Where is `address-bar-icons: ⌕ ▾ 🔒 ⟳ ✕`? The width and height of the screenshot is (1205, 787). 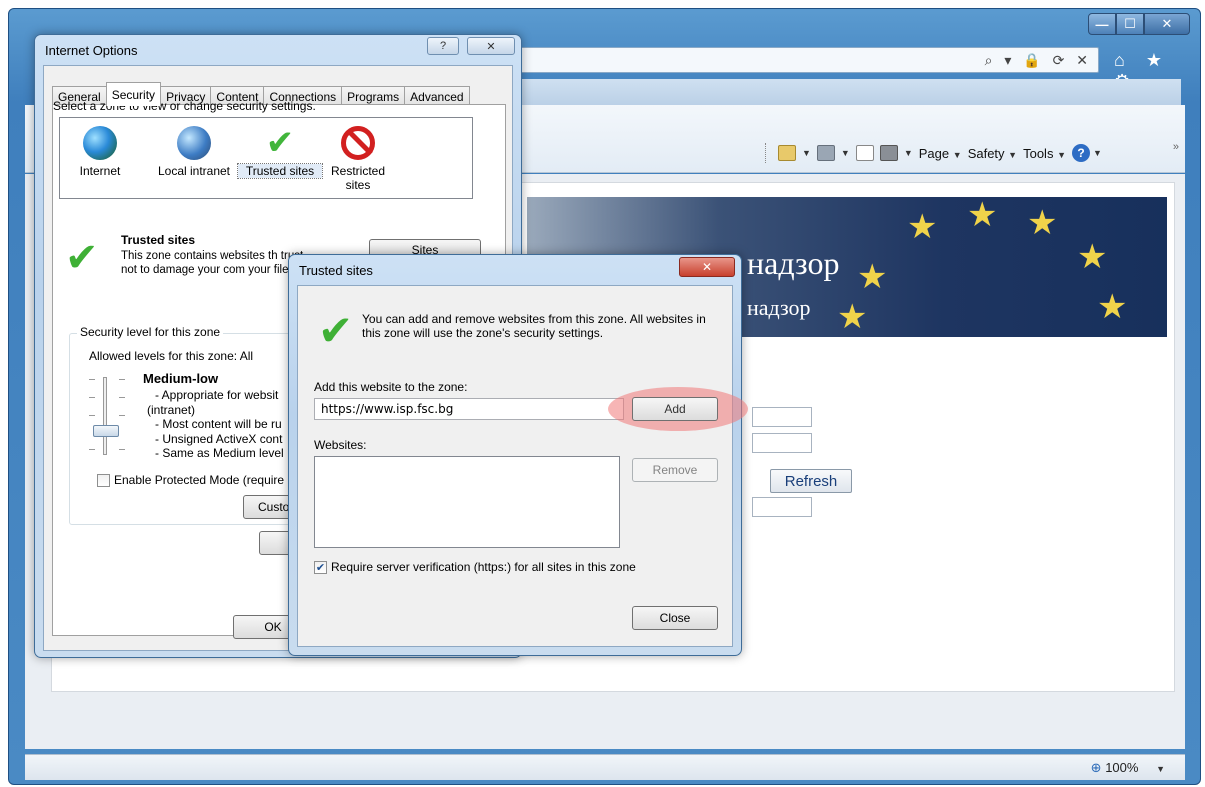
address-bar-icons: ⌕ ▾ 🔒 ⟳ ✕ is located at coordinates (1038, 60).